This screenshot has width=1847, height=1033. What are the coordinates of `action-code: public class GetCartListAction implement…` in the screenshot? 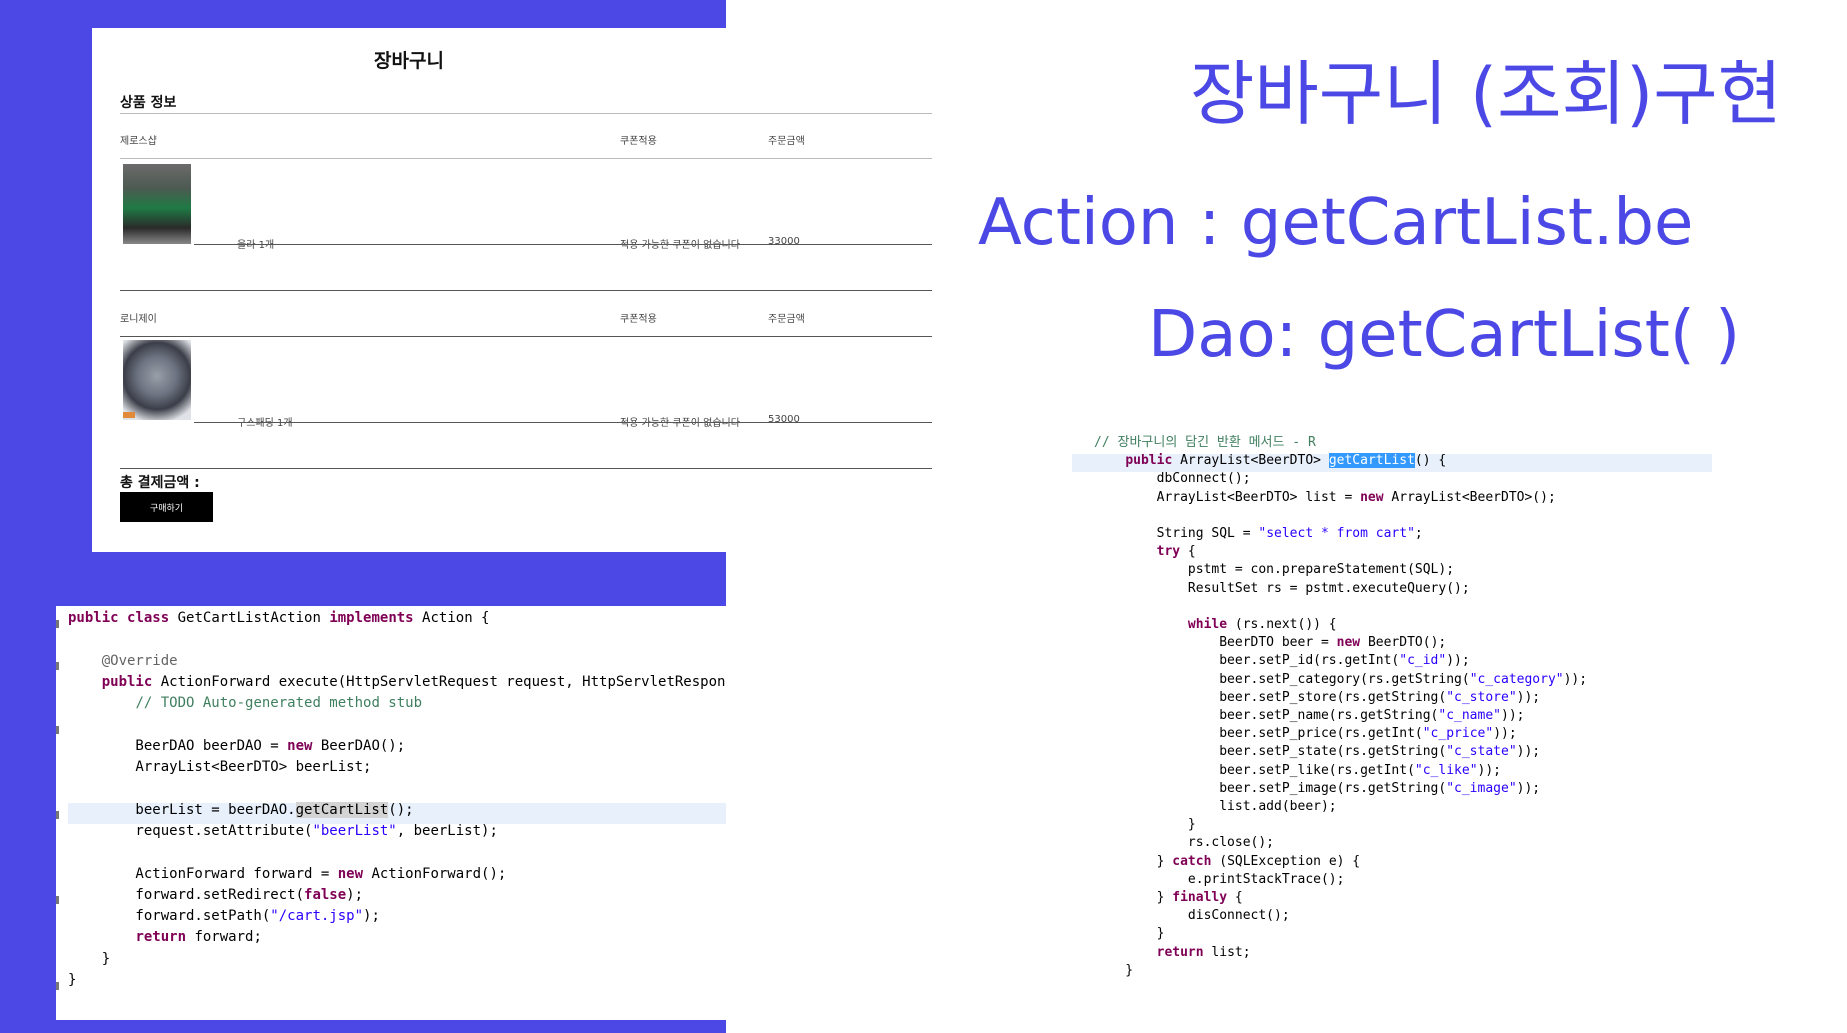 It's located at (397, 799).